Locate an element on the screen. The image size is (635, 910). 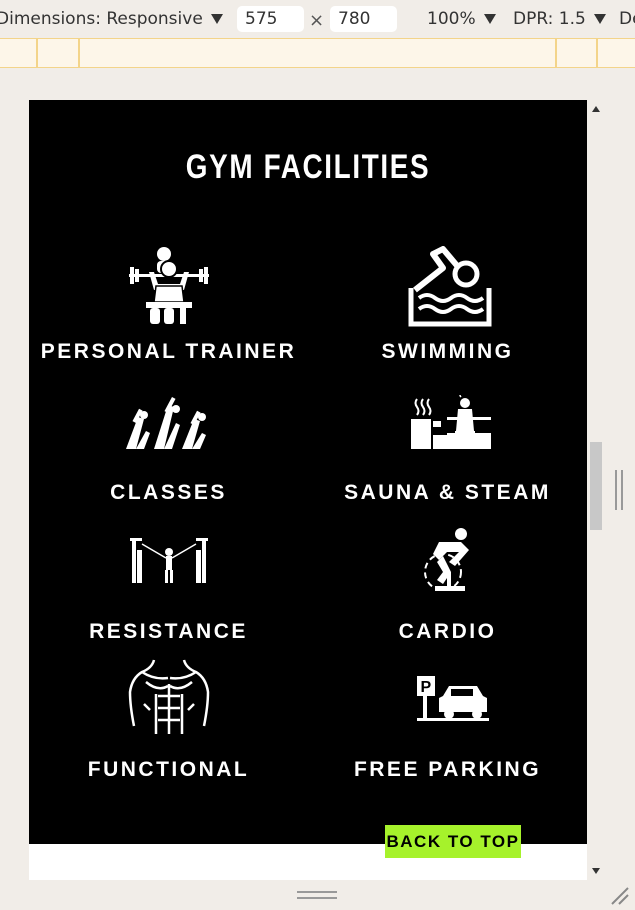
dimensions-dropdown: Dimensions: Responsive is located at coordinates (111, 19).